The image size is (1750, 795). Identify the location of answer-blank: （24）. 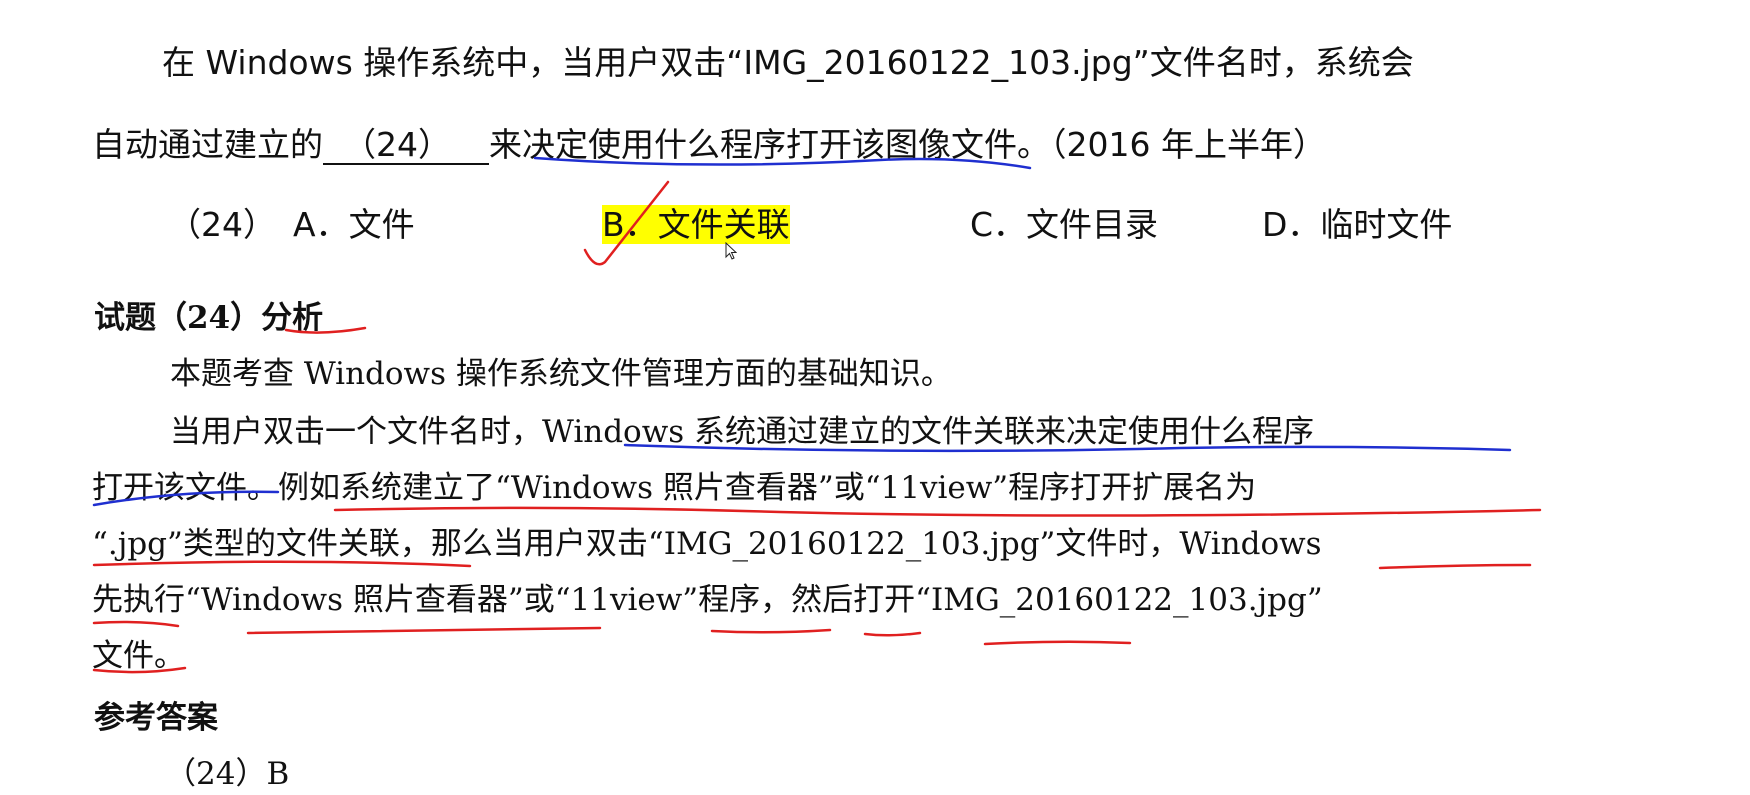
(406, 146).